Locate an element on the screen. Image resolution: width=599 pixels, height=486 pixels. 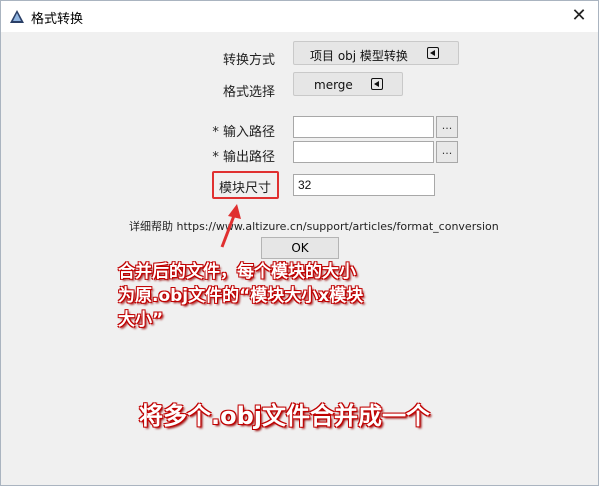
window-title: 格式转换 is located at coordinates (57, 19).